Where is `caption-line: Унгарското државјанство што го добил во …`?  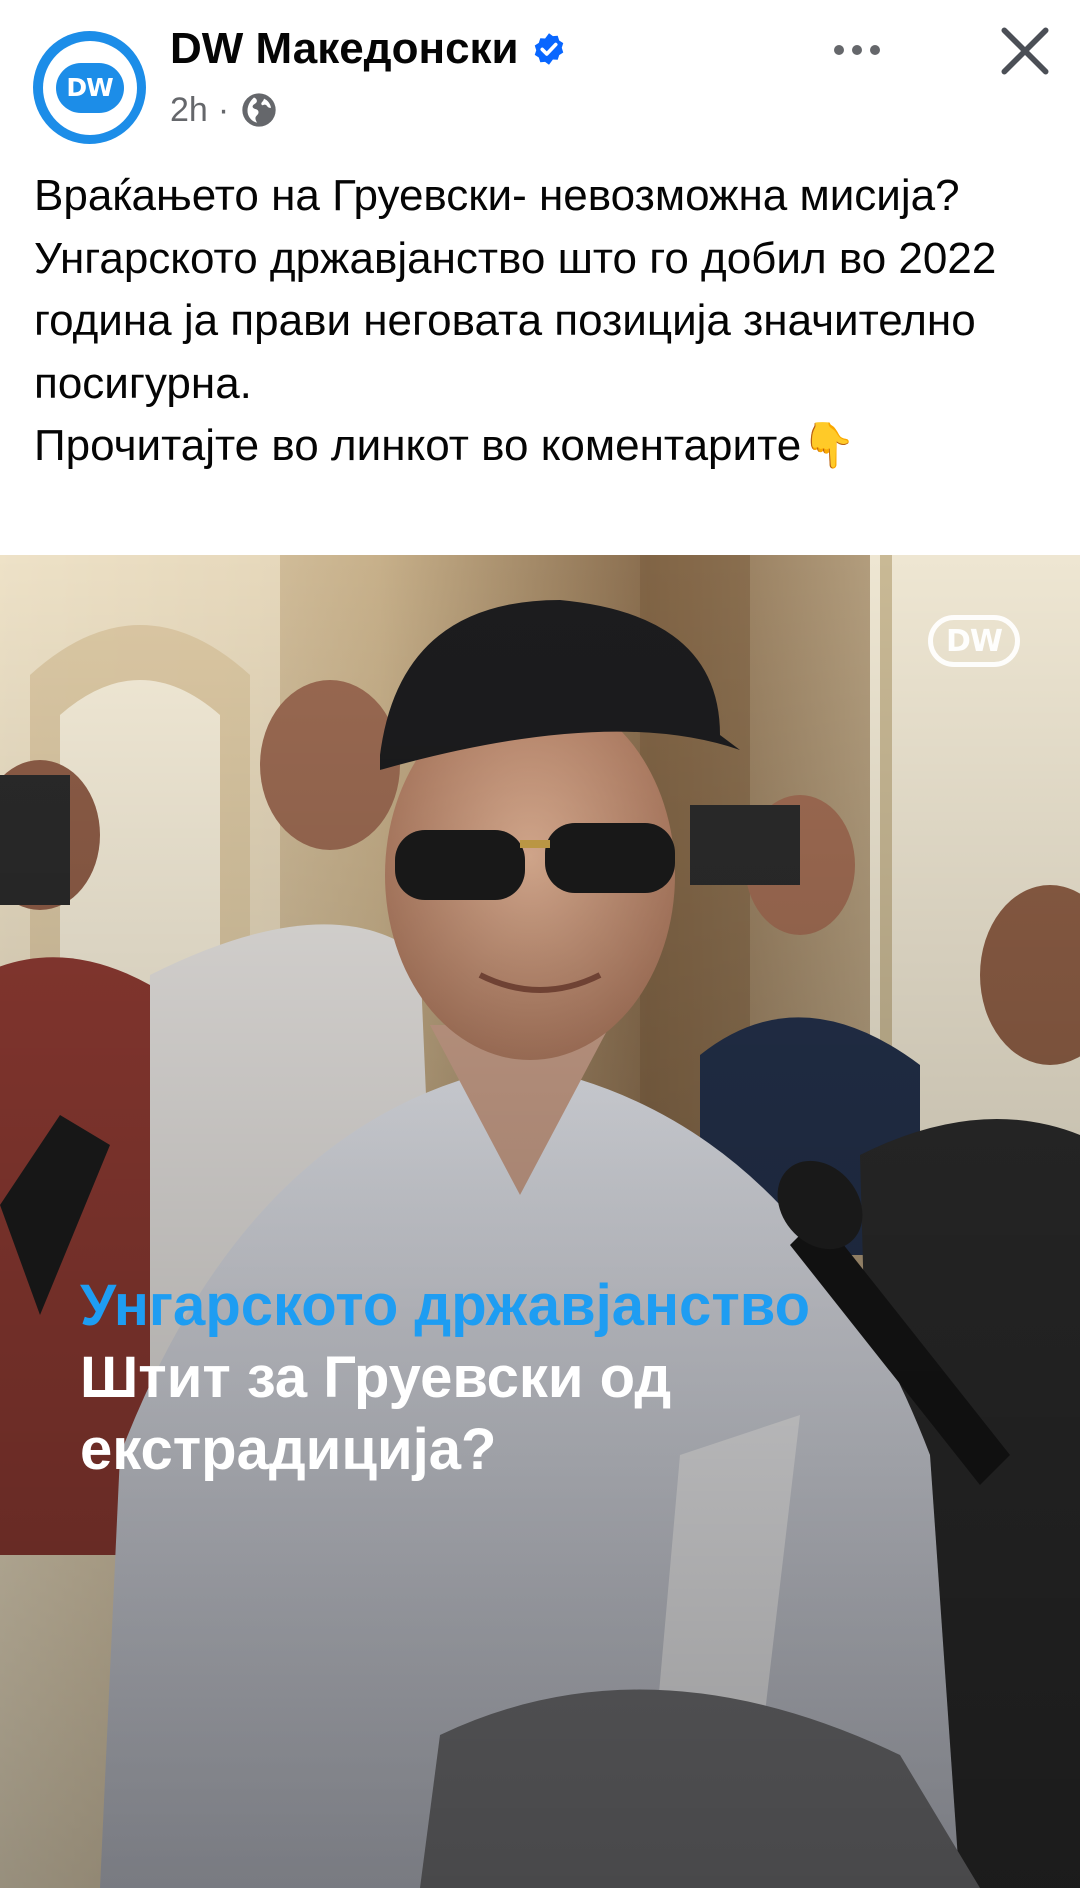 caption-line: Унгарското државјанство што го добил во … is located at coordinates (515, 320).